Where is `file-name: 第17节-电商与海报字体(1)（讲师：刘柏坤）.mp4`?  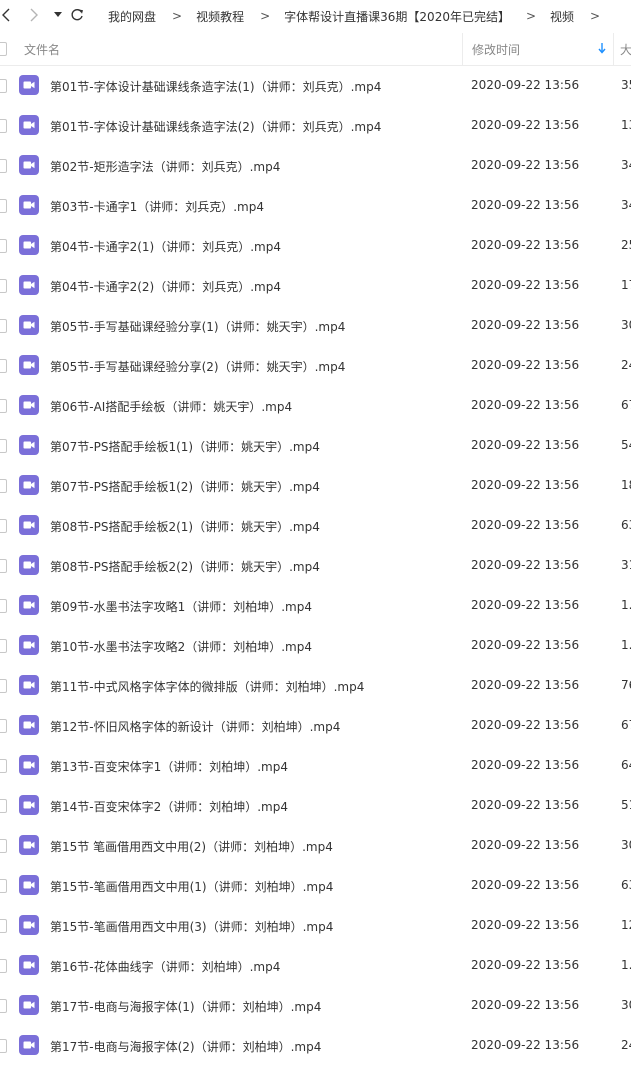
file-name: 第17节-电商与海报字体(1)（讲师：刘柏坤）.mp4 is located at coordinates (185, 1006).